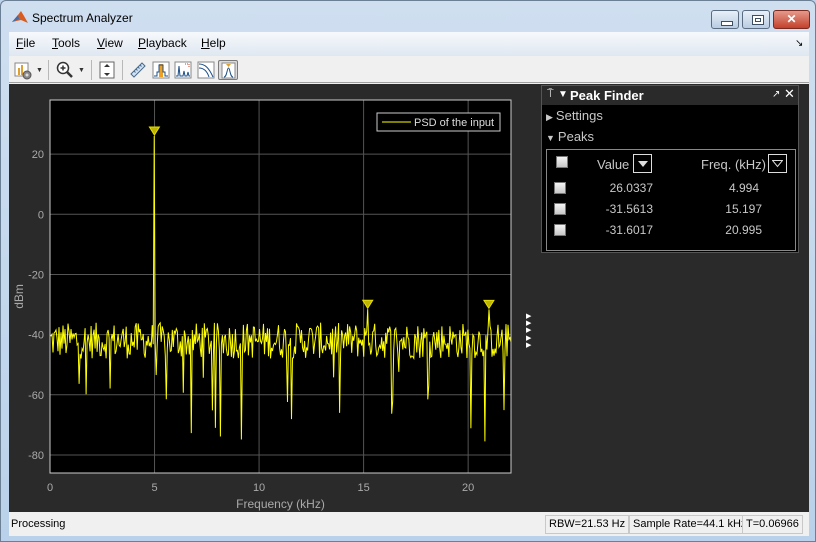 The height and width of the screenshot is (542, 816). I want to click on minimize-button, so click(725, 19).